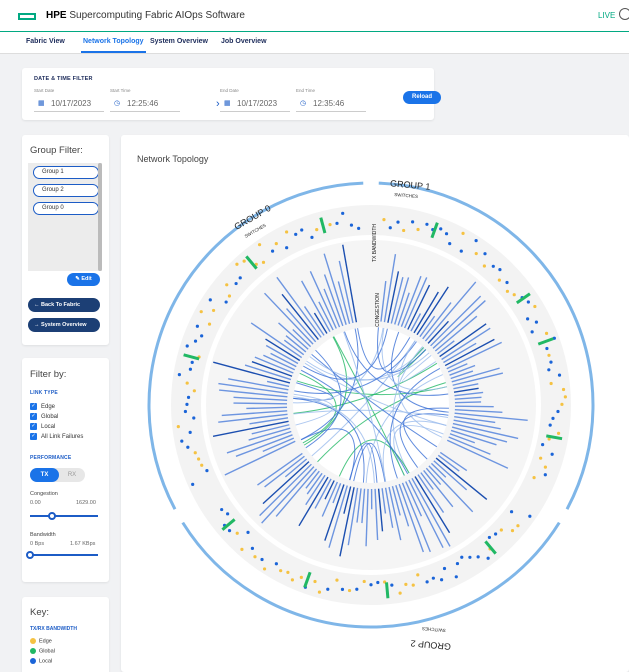 Image resolution: width=629 pixels, height=672 pixels. Describe the element at coordinates (244, 41) in the screenshot. I see `tab-job-overview: Job Overview` at that location.